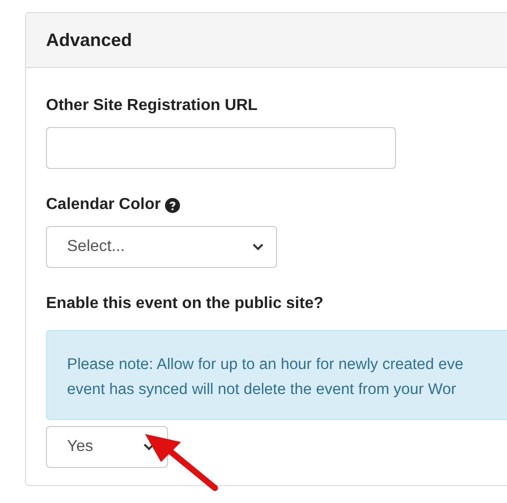 This screenshot has height=503, width=507. What do you see at coordinates (172, 205) in the screenshot?
I see `help-icon` at bounding box center [172, 205].